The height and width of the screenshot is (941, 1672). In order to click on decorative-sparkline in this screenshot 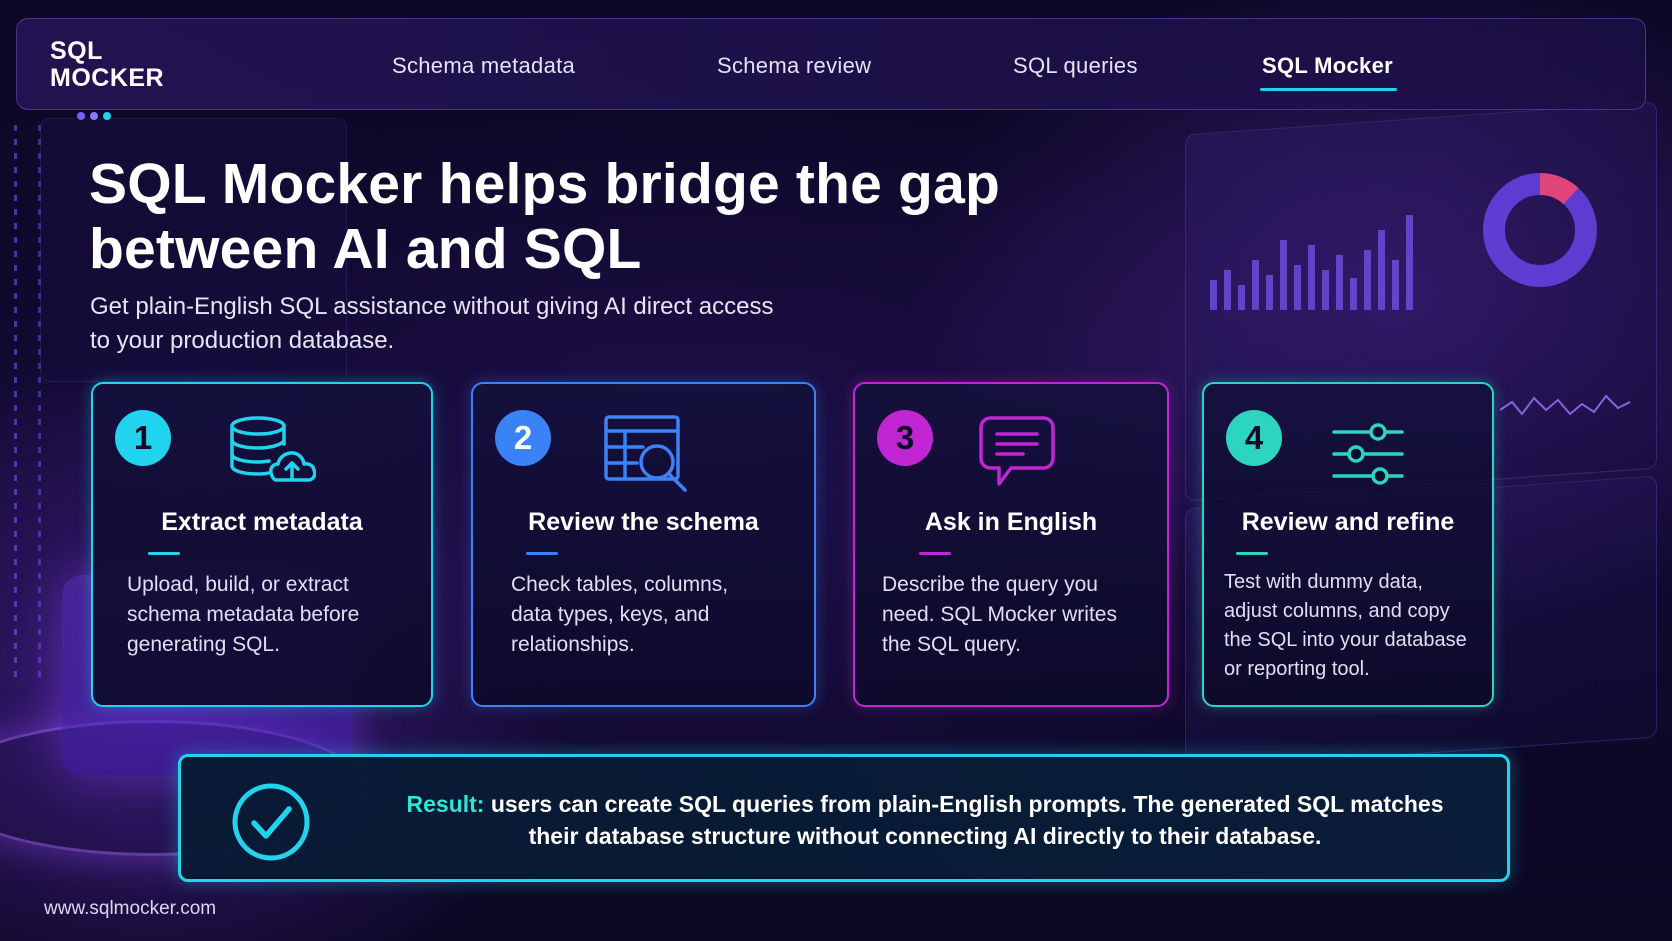, I will do `click(1565, 405)`.